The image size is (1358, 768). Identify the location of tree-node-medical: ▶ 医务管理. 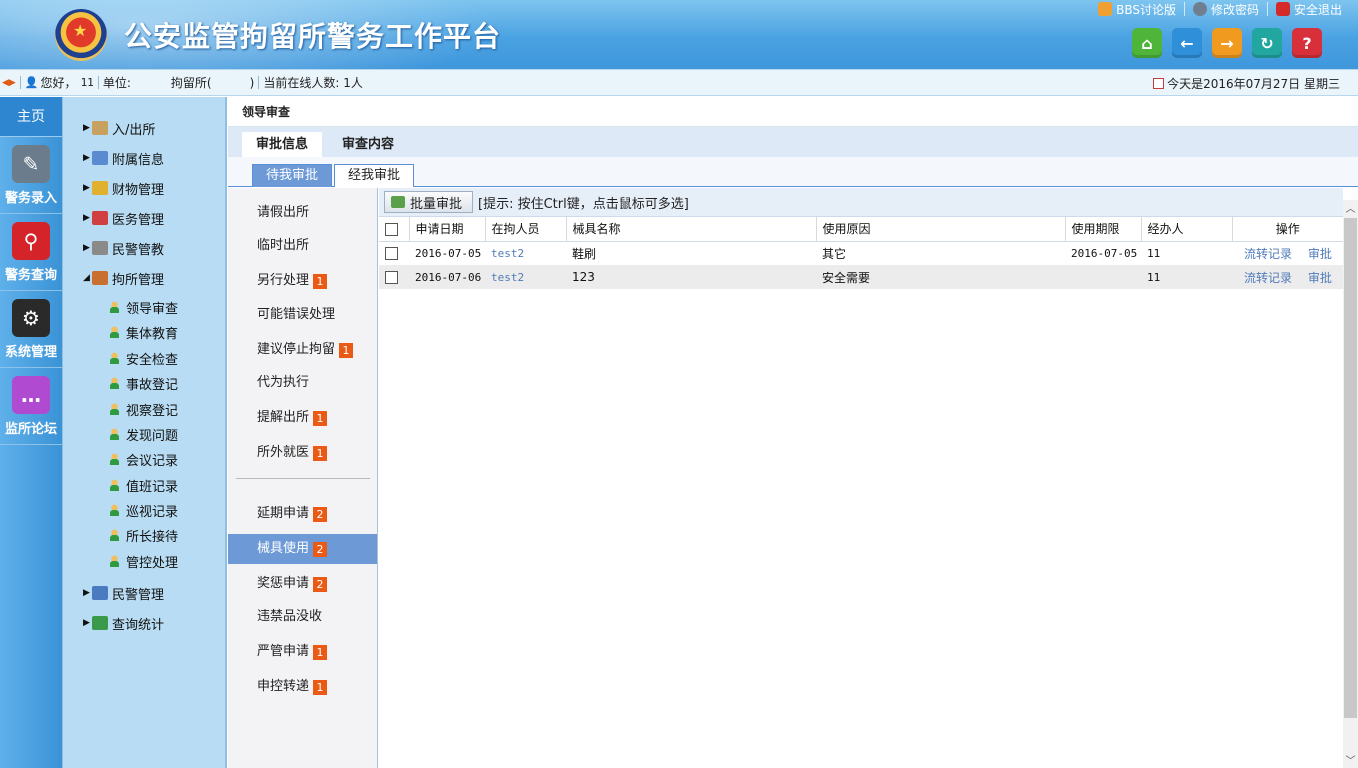
(123, 218).